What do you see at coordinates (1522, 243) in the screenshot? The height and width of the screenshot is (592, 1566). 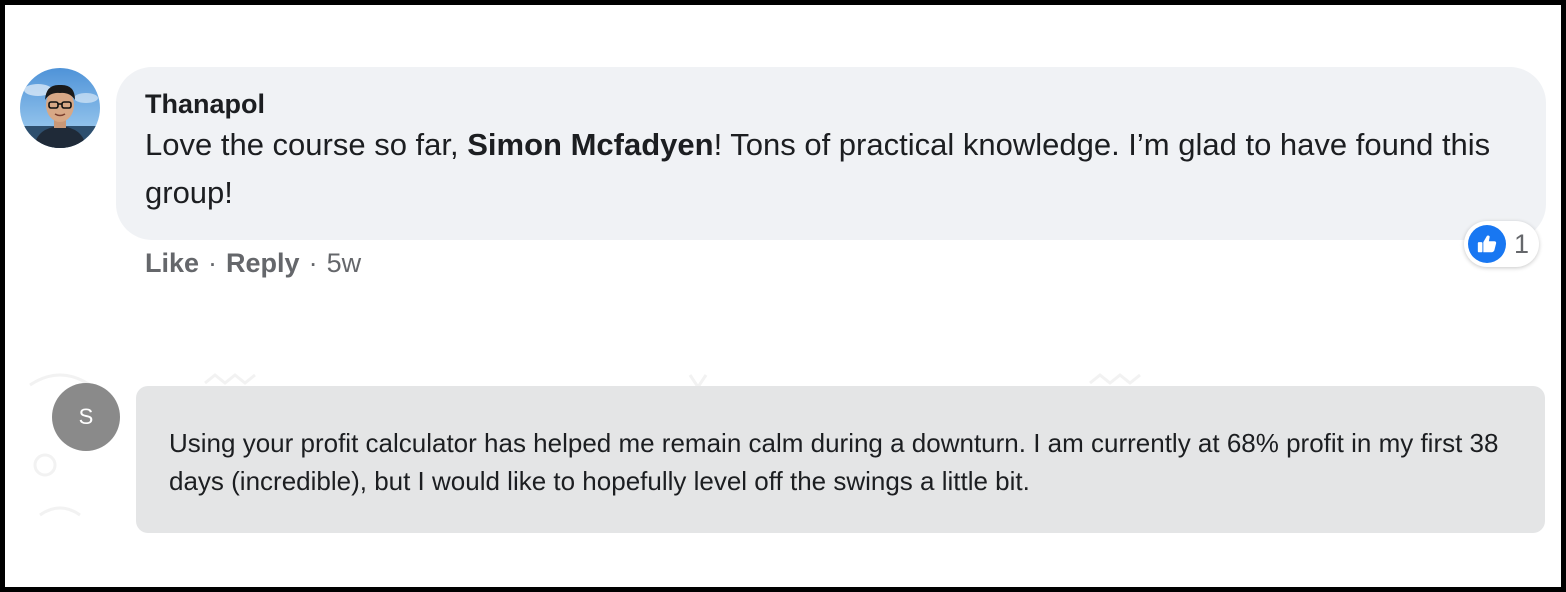 I see `reaction-count: 1` at bounding box center [1522, 243].